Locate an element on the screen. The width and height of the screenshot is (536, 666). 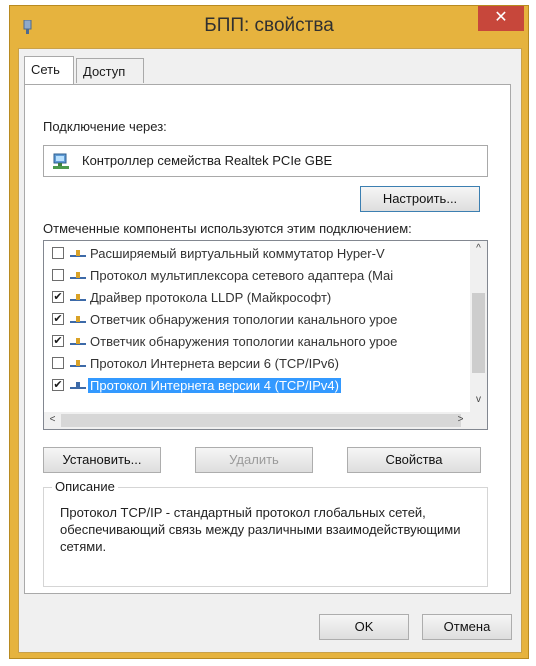
window-title: БПП: свойства is located at coordinates (269, 25).